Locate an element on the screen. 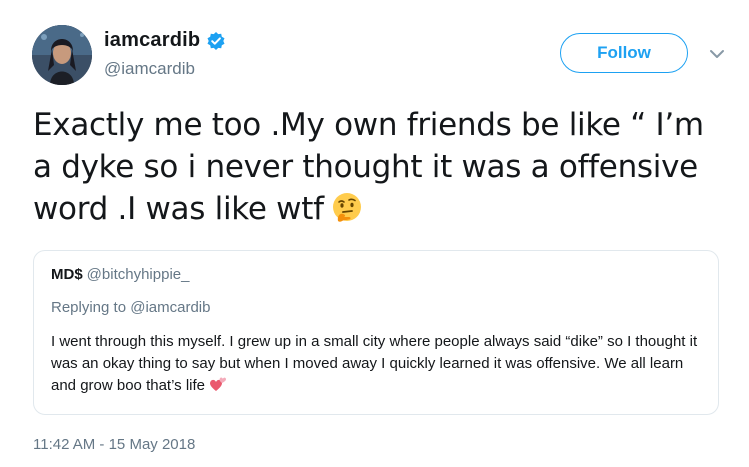 This screenshot has width=749, height=467. follow-button: Follow is located at coordinates (624, 53).